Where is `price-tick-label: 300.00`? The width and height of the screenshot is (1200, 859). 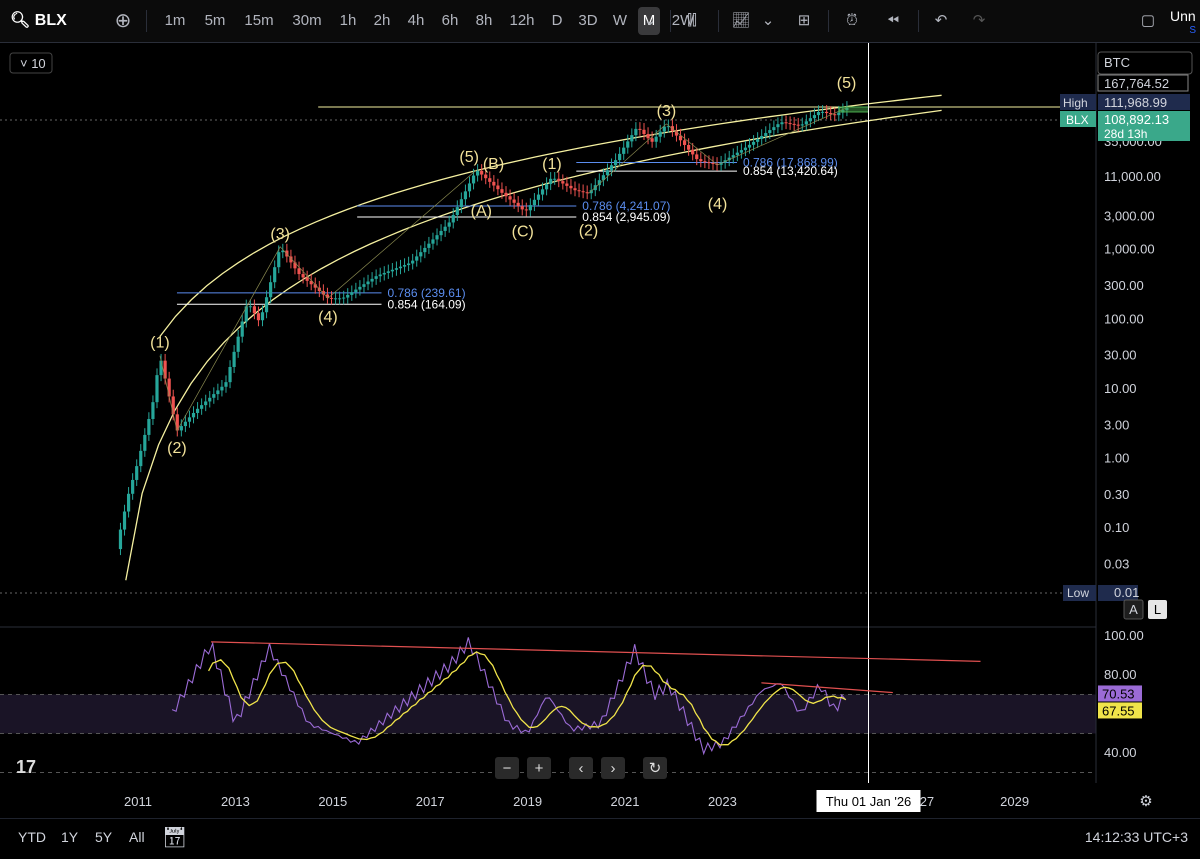
price-tick-label: 300.00 is located at coordinates (1124, 285).